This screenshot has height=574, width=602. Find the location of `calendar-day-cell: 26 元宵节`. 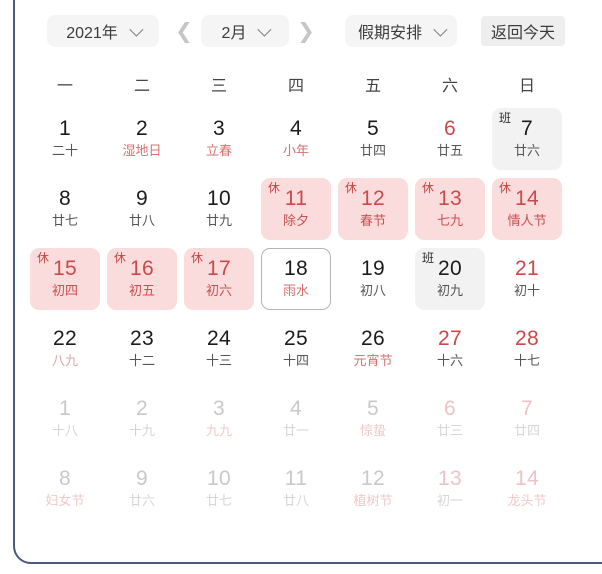

calendar-day-cell: 26 元宵节 is located at coordinates (373, 349).